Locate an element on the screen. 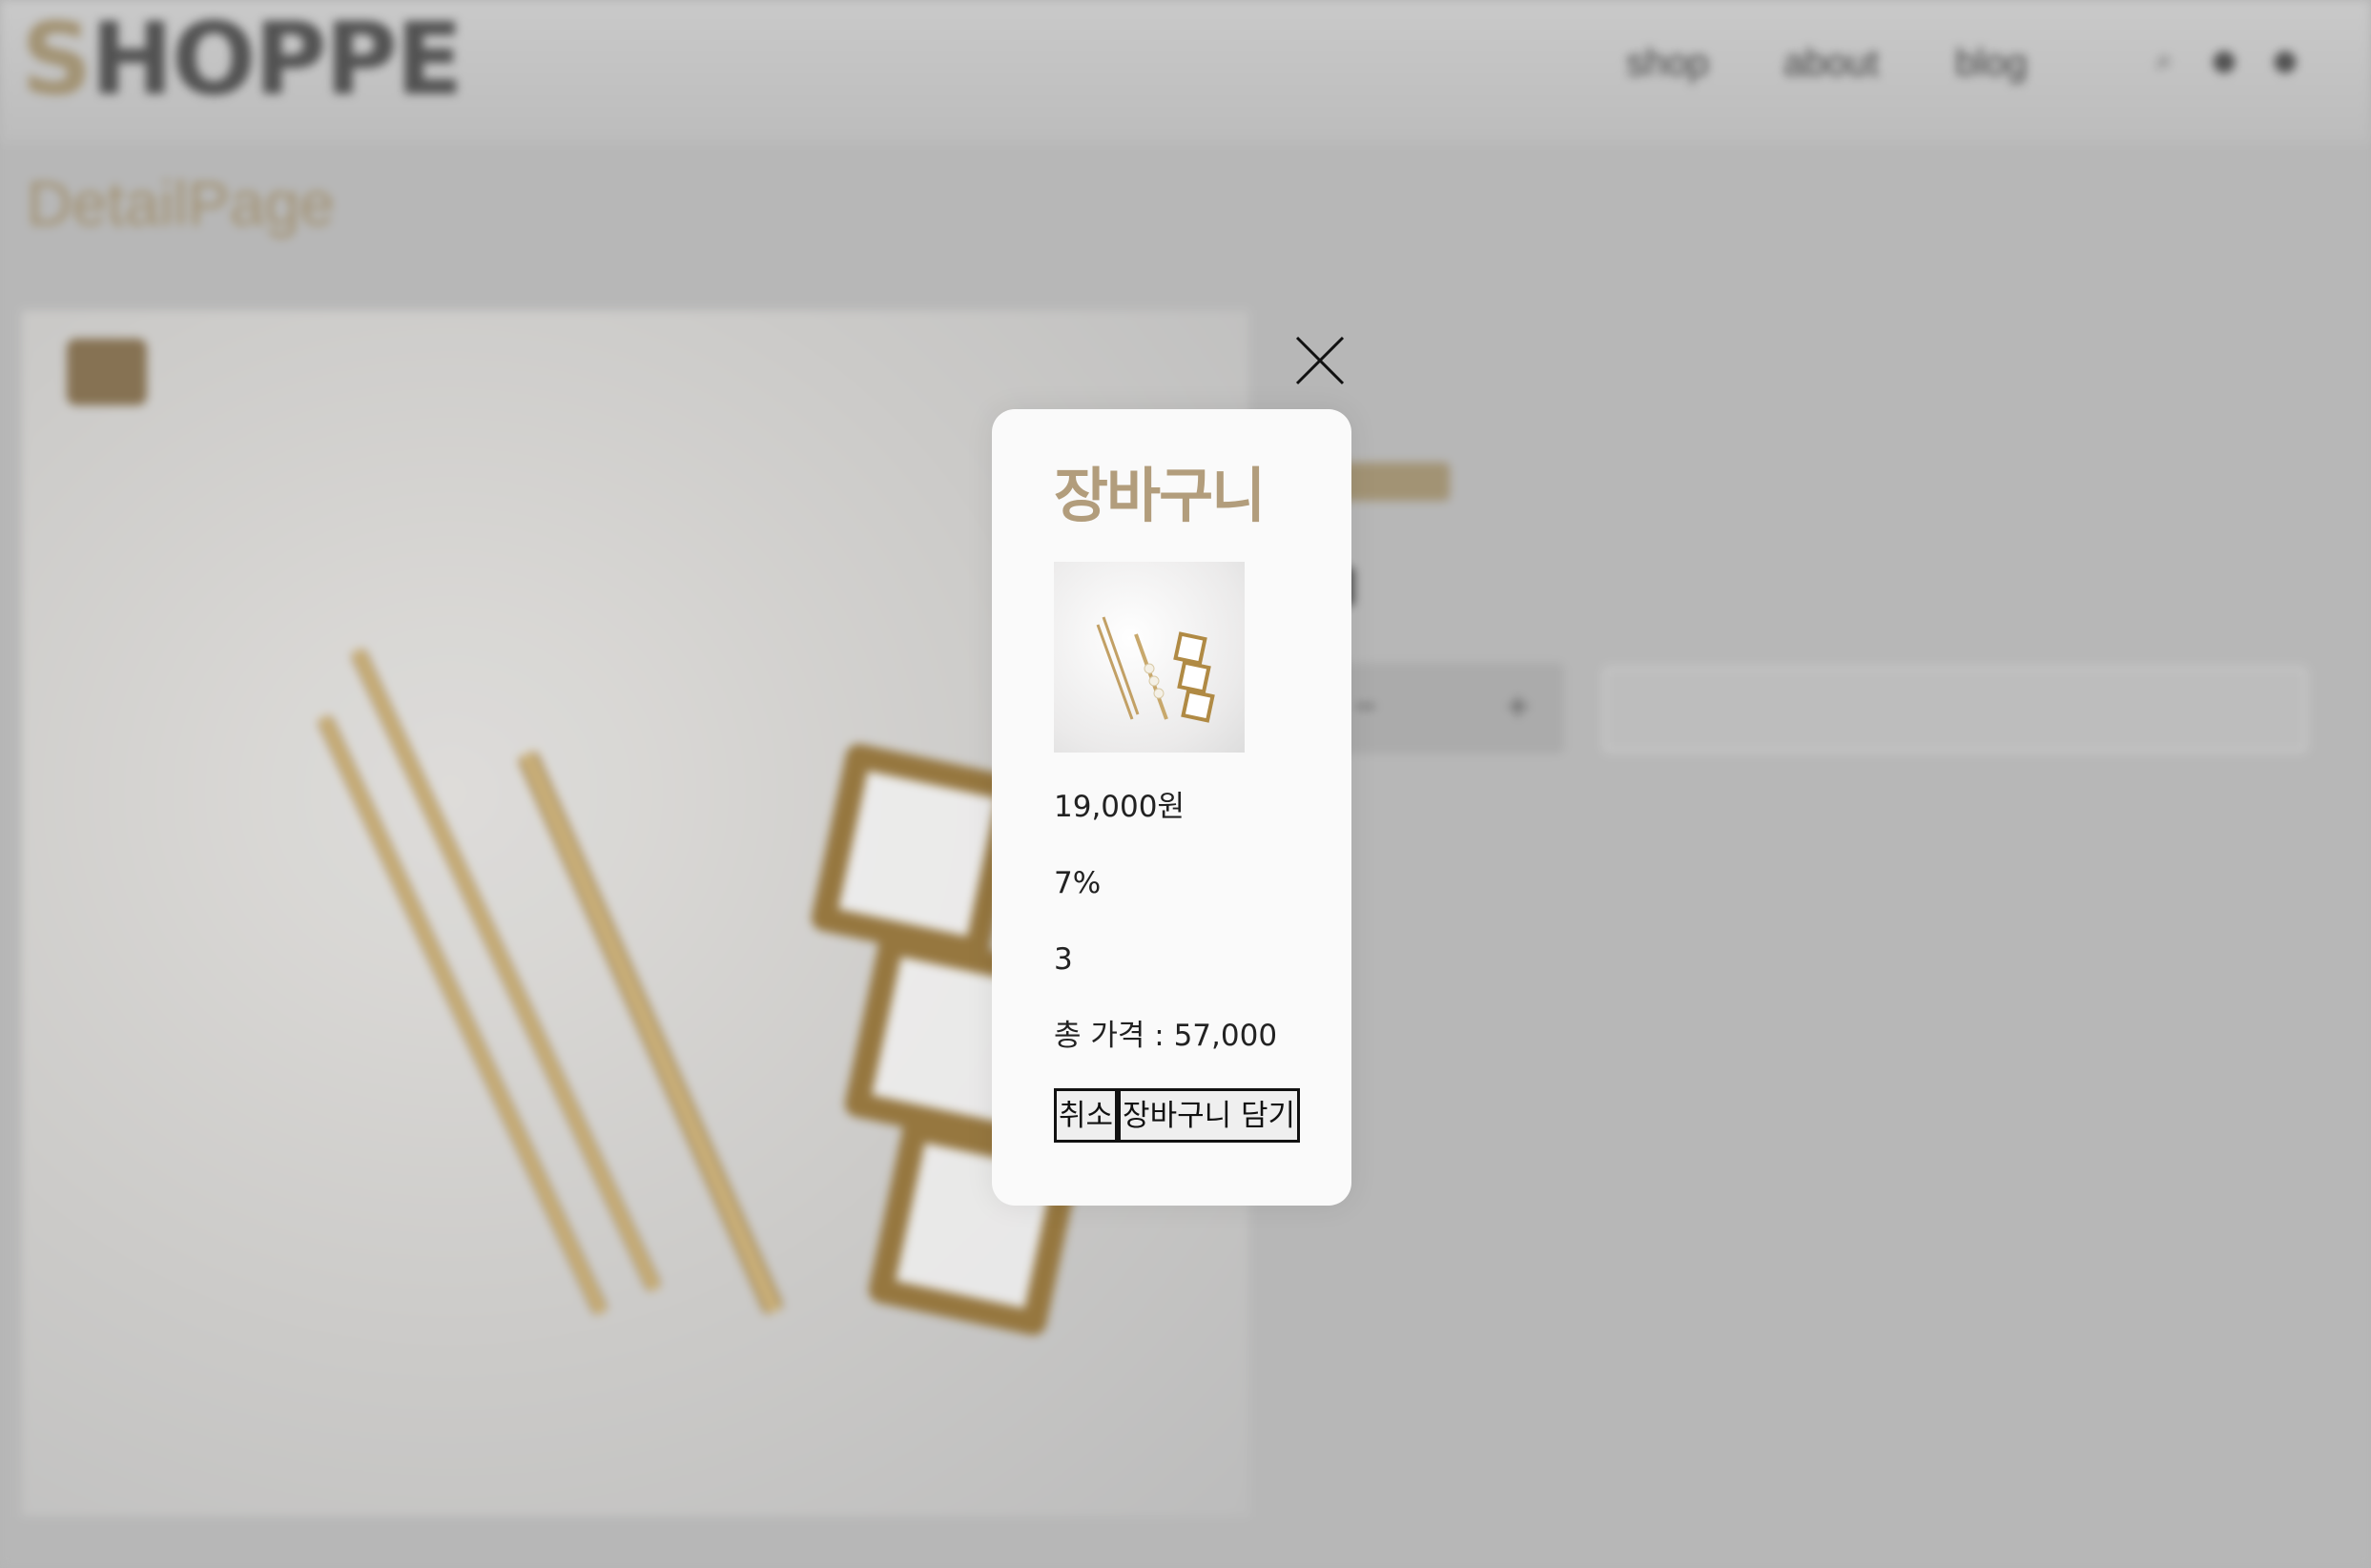 The height and width of the screenshot is (1568, 2371). item-discount: 7% is located at coordinates (1078, 883).